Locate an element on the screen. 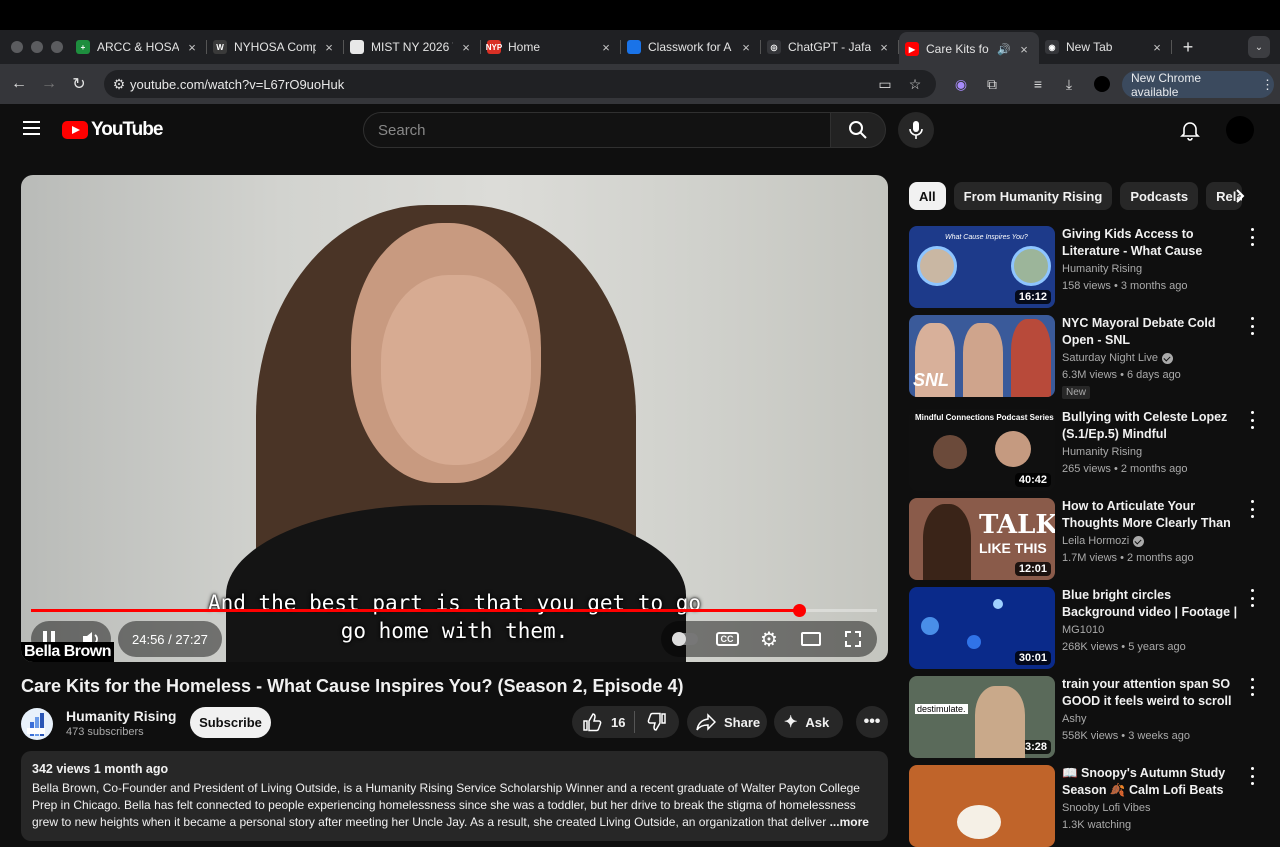 Image resolution: width=1280 pixels, height=847 pixels. hamburger-menu-icon is located at coordinates (31, 128).